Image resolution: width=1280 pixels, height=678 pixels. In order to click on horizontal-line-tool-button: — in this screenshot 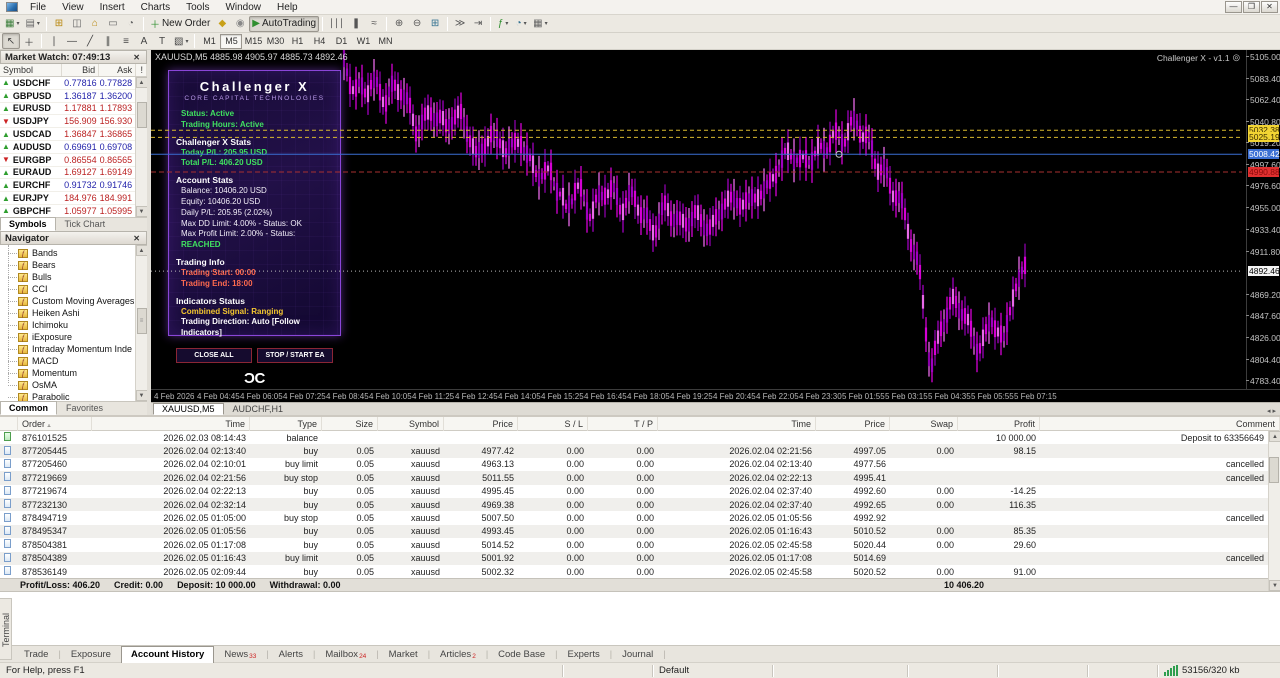, I will do `click(72, 41)`.